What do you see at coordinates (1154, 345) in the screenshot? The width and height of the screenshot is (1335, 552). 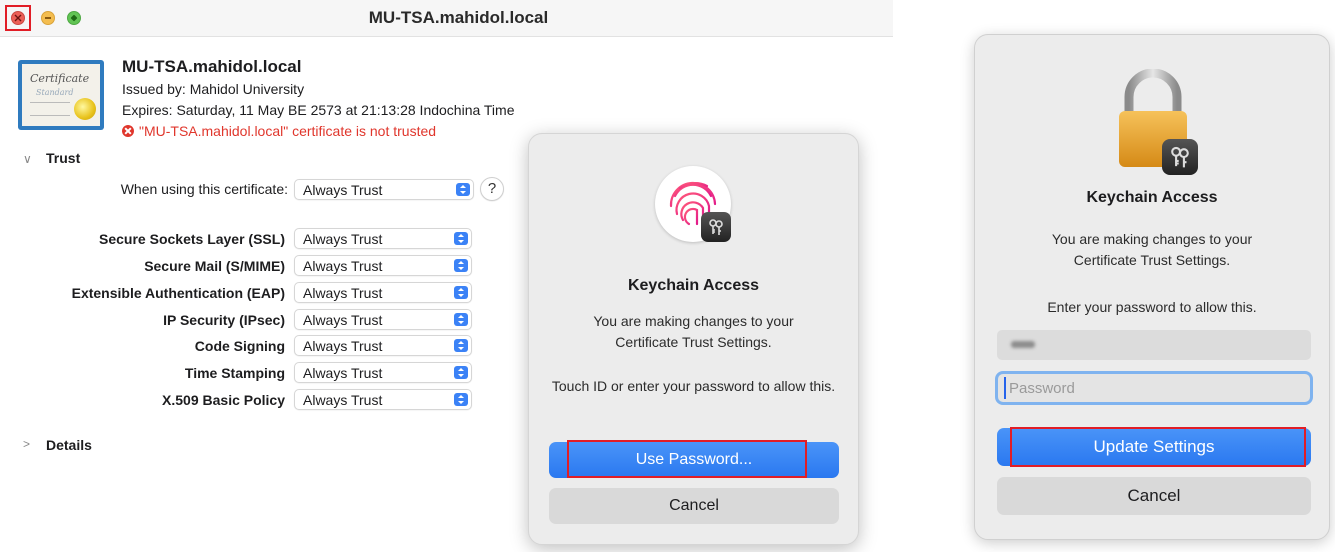 I see `username-field` at bounding box center [1154, 345].